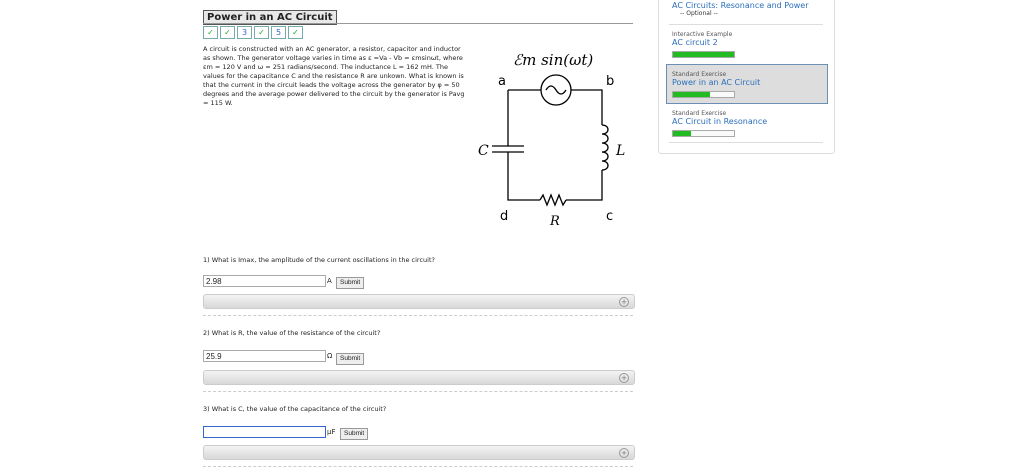 This screenshot has height=473, width=1024. What do you see at coordinates (244, 32) in the screenshot?
I see `part-tab-3: 3` at bounding box center [244, 32].